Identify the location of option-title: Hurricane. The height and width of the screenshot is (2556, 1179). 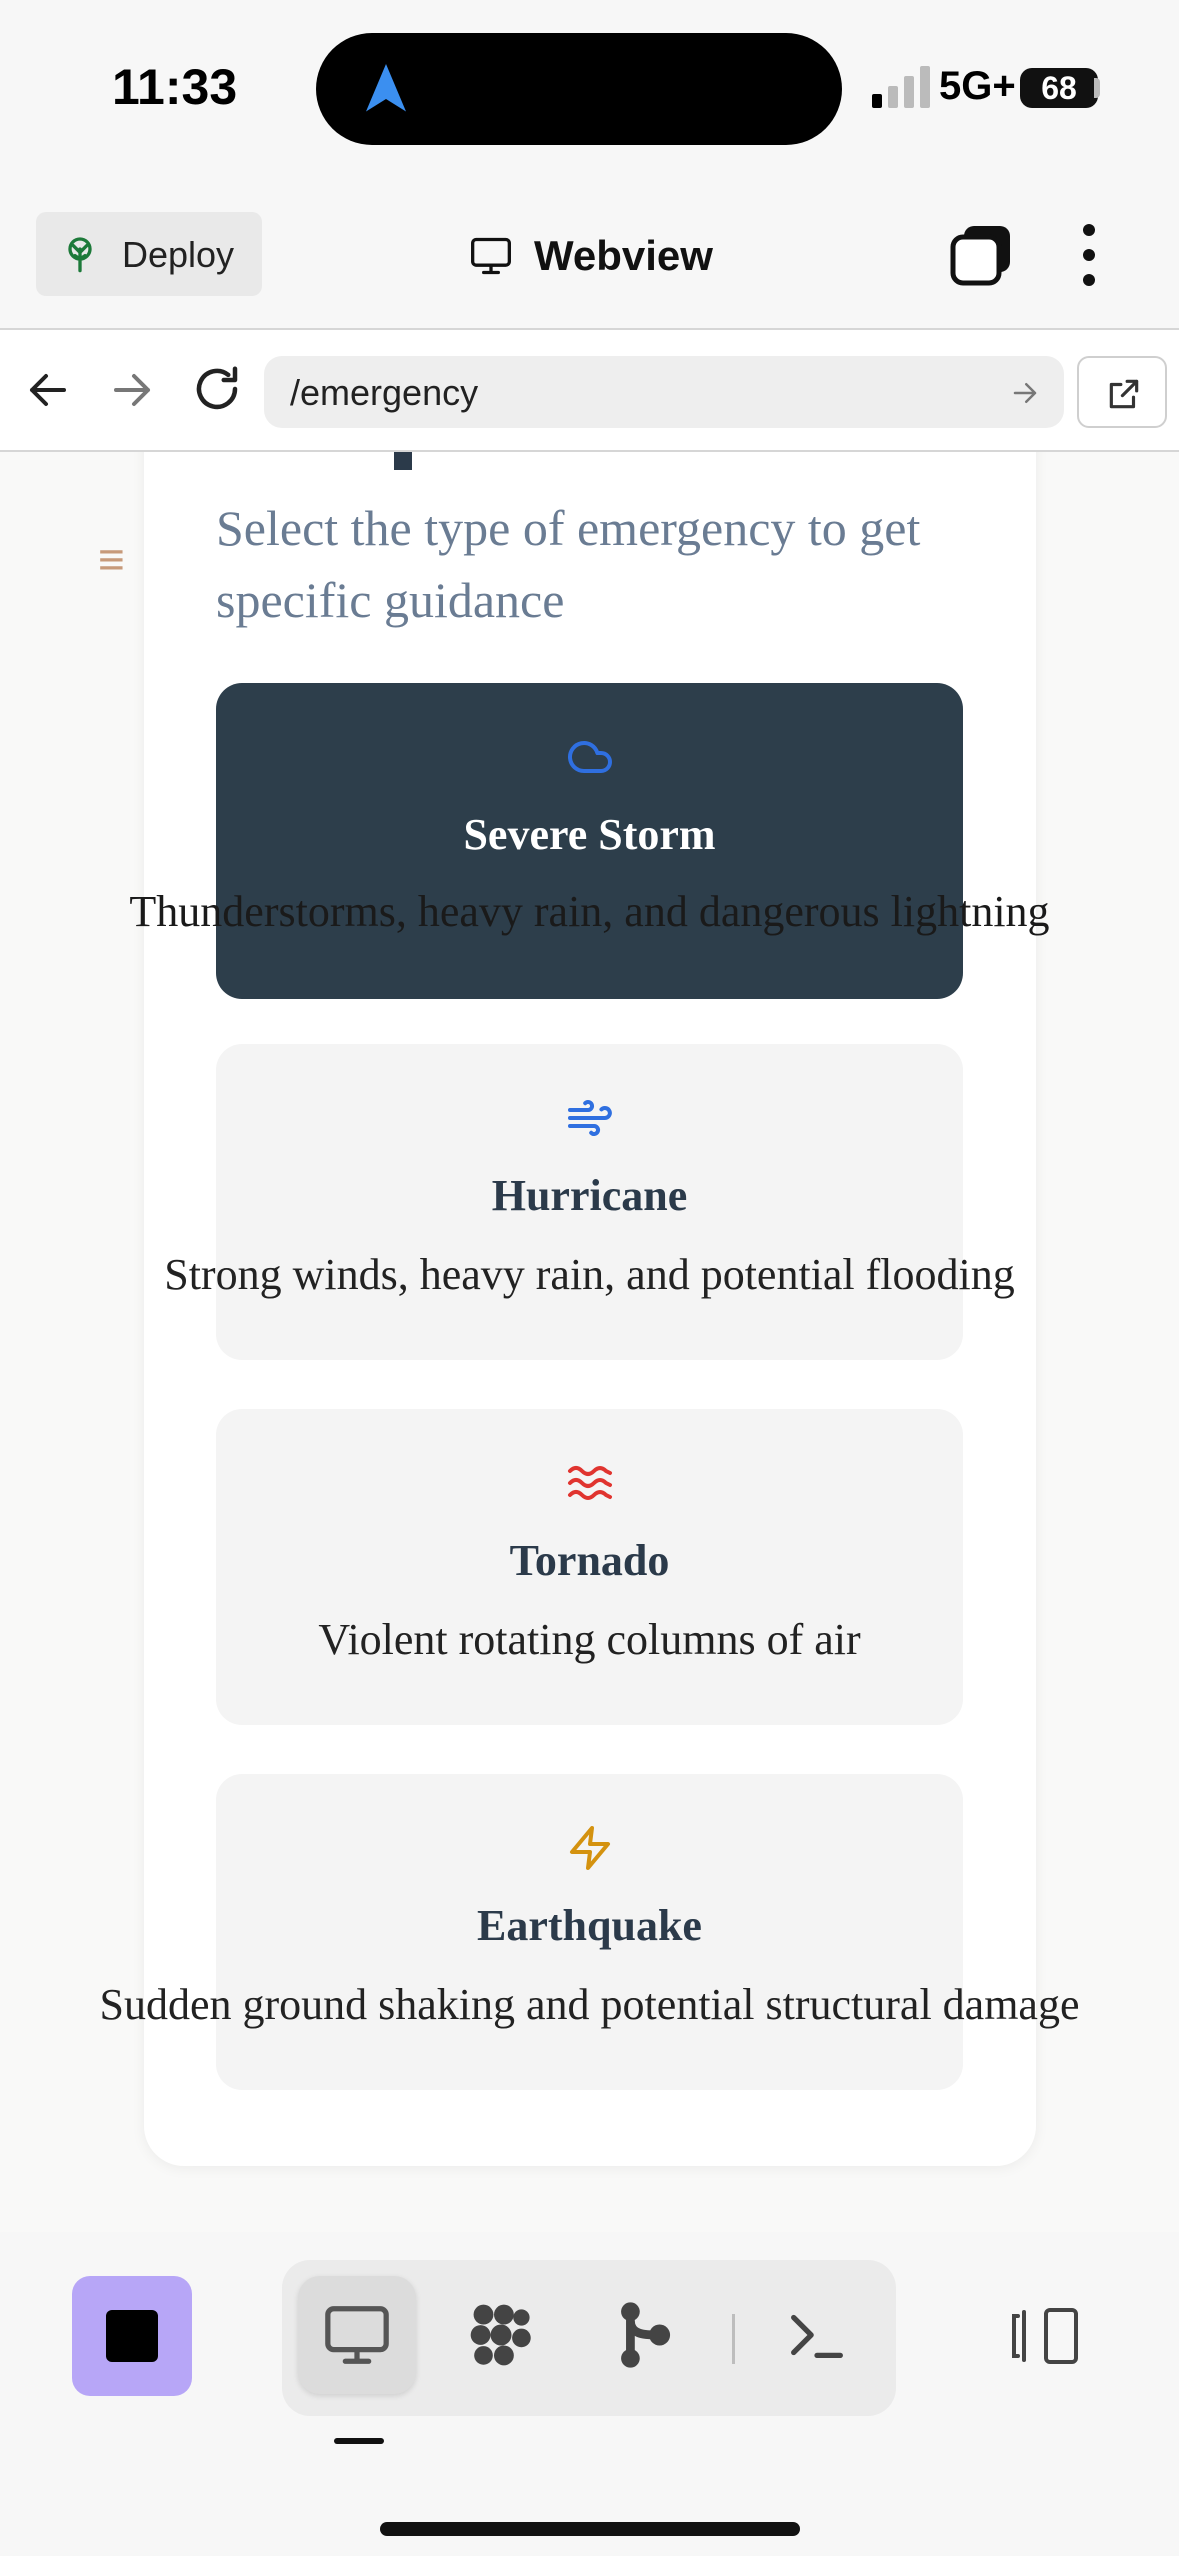
(589, 1195).